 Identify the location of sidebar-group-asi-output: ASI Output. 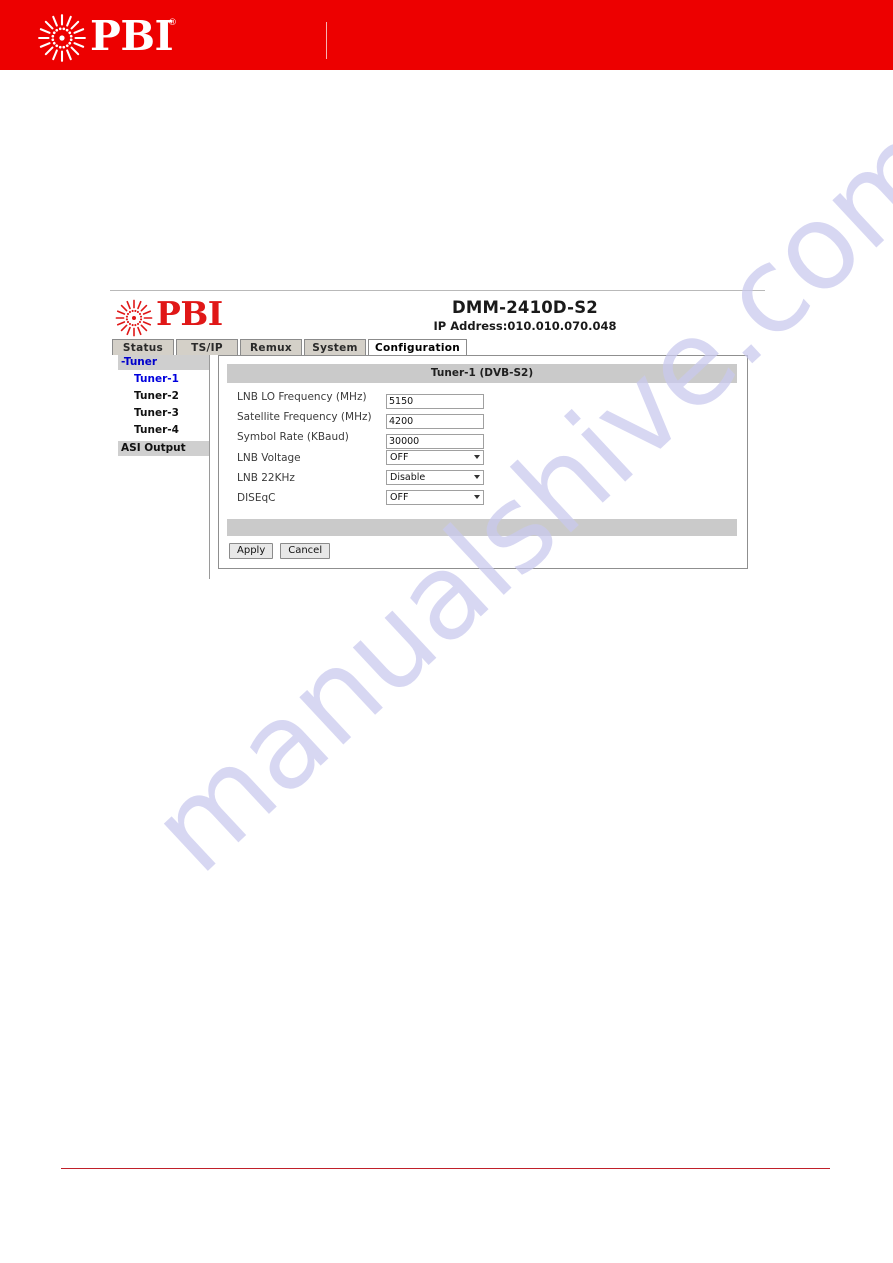
(163, 448).